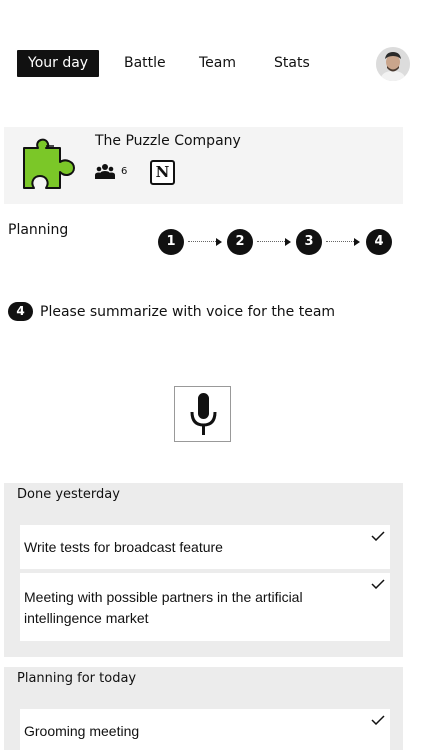 This screenshot has width=422, height=750. What do you see at coordinates (205, 729) in the screenshot?
I see `task-item: Grooming meeting` at bounding box center [205, 729].